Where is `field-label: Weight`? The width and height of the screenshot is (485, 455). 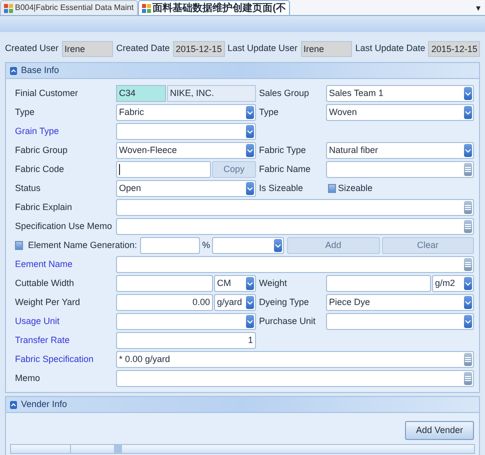
field-label: Weight is located at coordinates (273, 283).